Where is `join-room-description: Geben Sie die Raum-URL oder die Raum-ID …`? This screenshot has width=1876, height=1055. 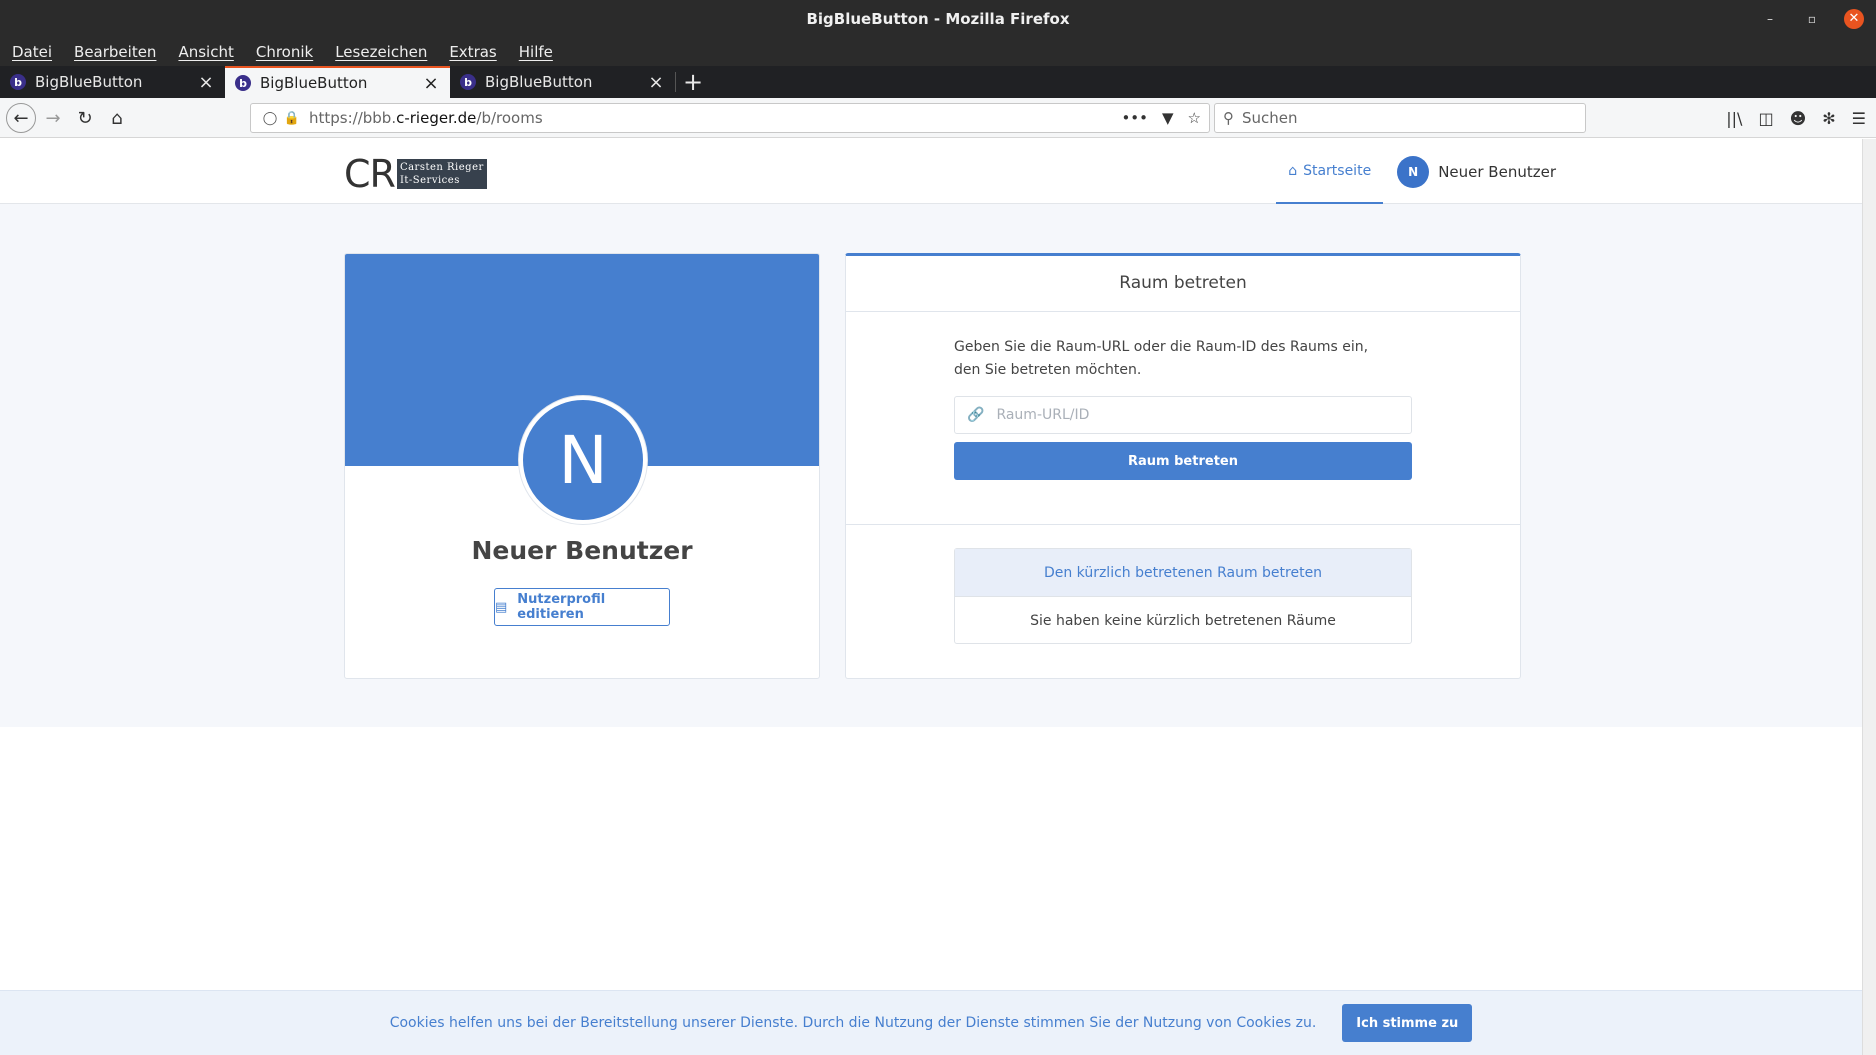 join-room-description: Geben Sie die Raum-URL oder die Raum-ID … is located at coordinates (1161, 358).